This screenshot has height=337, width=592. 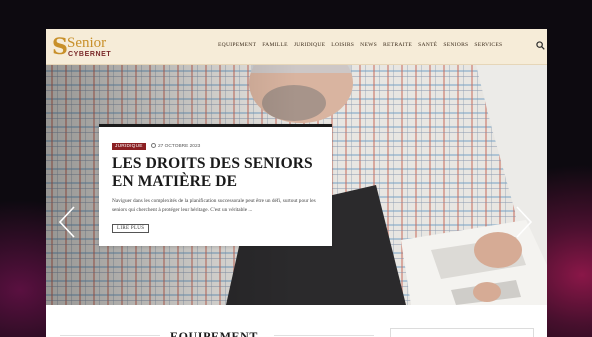 What do you see at coordinates (87, 43) in the screenshot?
I see `logo-word: Senior` at bounding box center [87, 43].